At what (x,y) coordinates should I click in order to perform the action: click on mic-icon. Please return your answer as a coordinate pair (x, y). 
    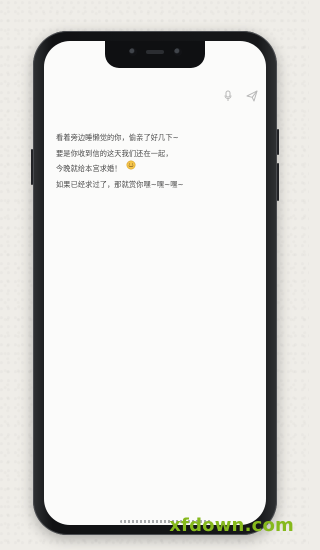
    Looking at the image, I should click on (228, 96).